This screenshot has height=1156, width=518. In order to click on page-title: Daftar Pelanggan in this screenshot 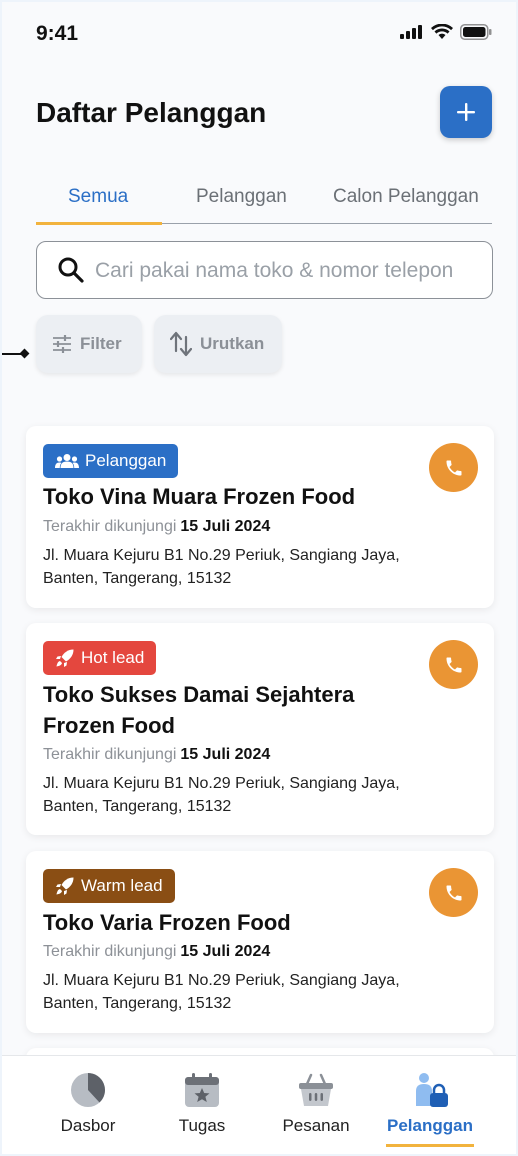, I will do `click(151, 112)`.